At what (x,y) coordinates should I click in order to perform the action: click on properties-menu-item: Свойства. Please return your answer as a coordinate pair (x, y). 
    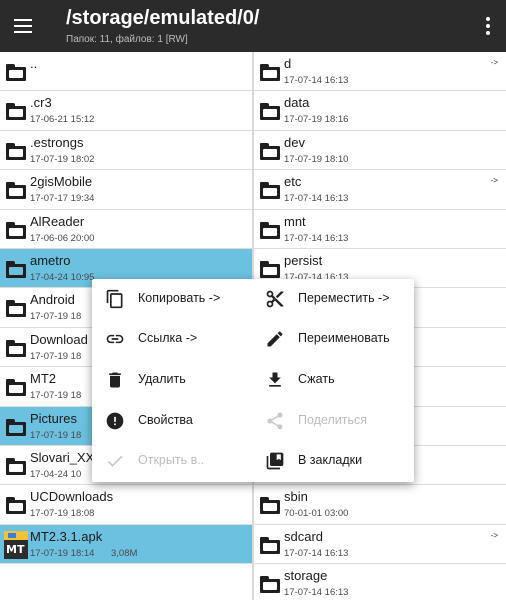
    Looking at the image, I should click on (173, 421).